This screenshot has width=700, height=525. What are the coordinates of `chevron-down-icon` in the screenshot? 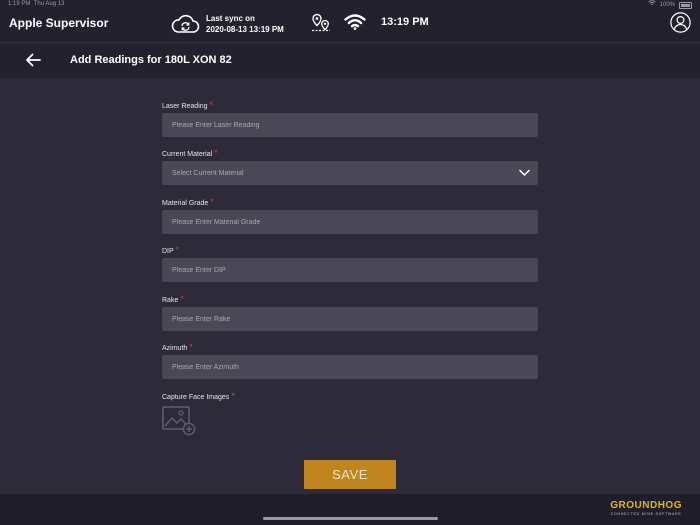 It's located at (524, 172).